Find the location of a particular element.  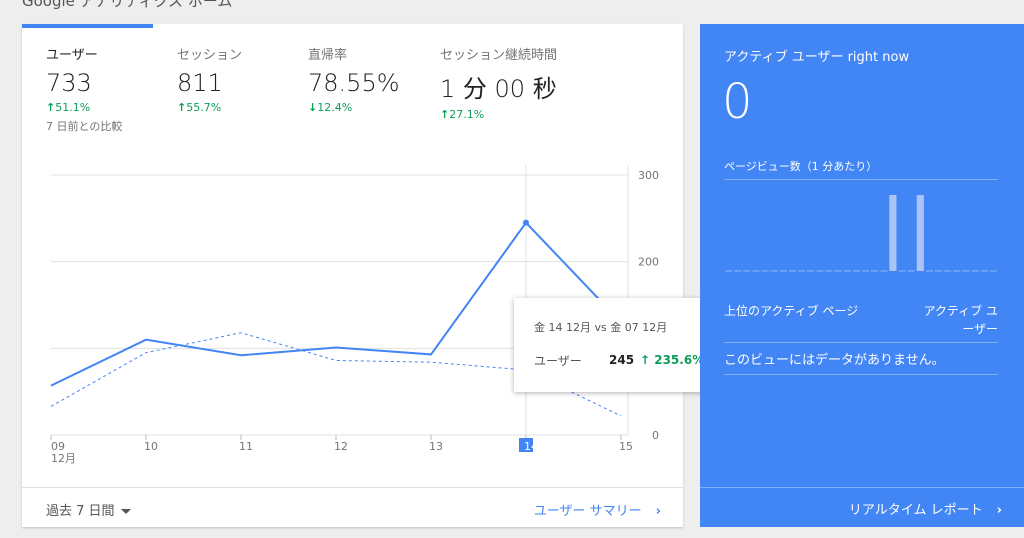

x-tick-label: 13 is located at coordinates (436, 446).